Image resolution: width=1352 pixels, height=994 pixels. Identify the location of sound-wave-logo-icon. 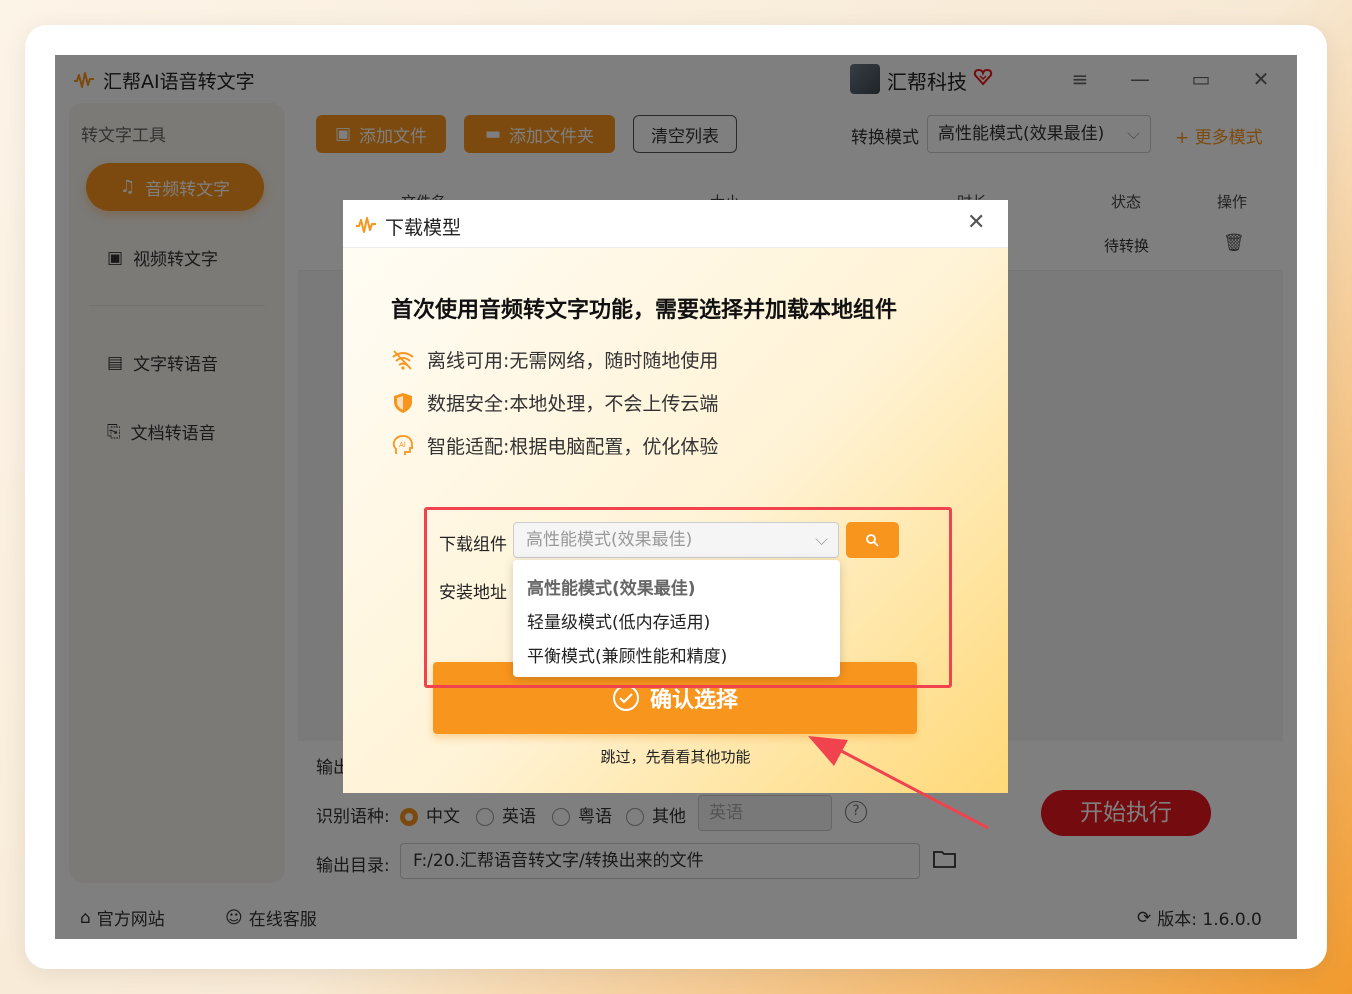
(366, 225).